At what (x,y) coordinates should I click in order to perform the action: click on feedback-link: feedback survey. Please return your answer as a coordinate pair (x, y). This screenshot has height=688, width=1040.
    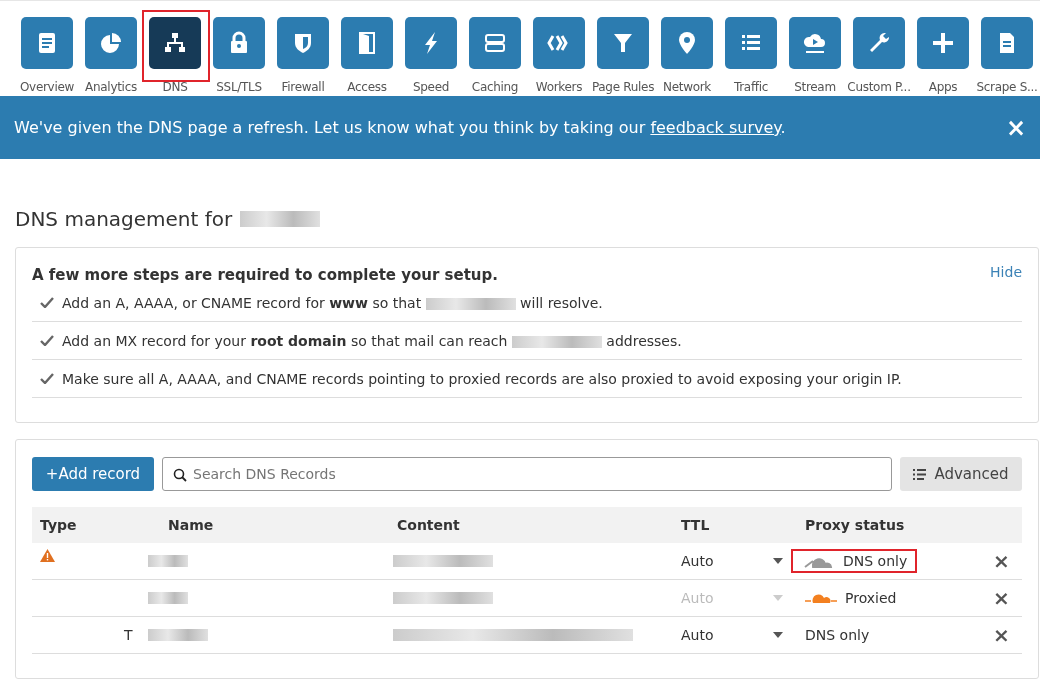
    Looking at the image, I should click on (715, 127).